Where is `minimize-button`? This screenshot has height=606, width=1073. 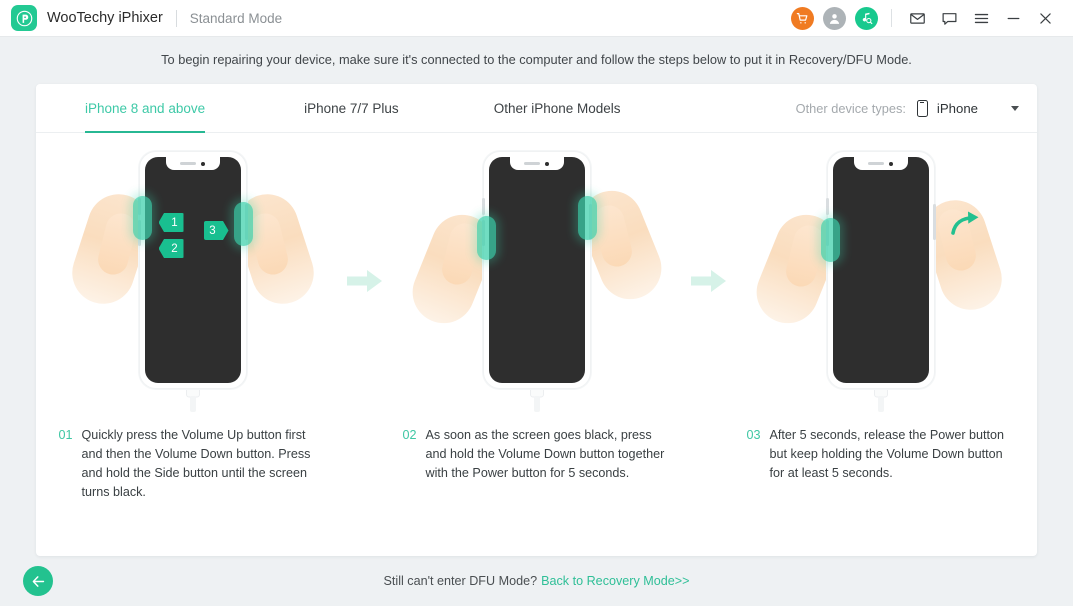
minimize-button is located at coordinates (1013, 18).